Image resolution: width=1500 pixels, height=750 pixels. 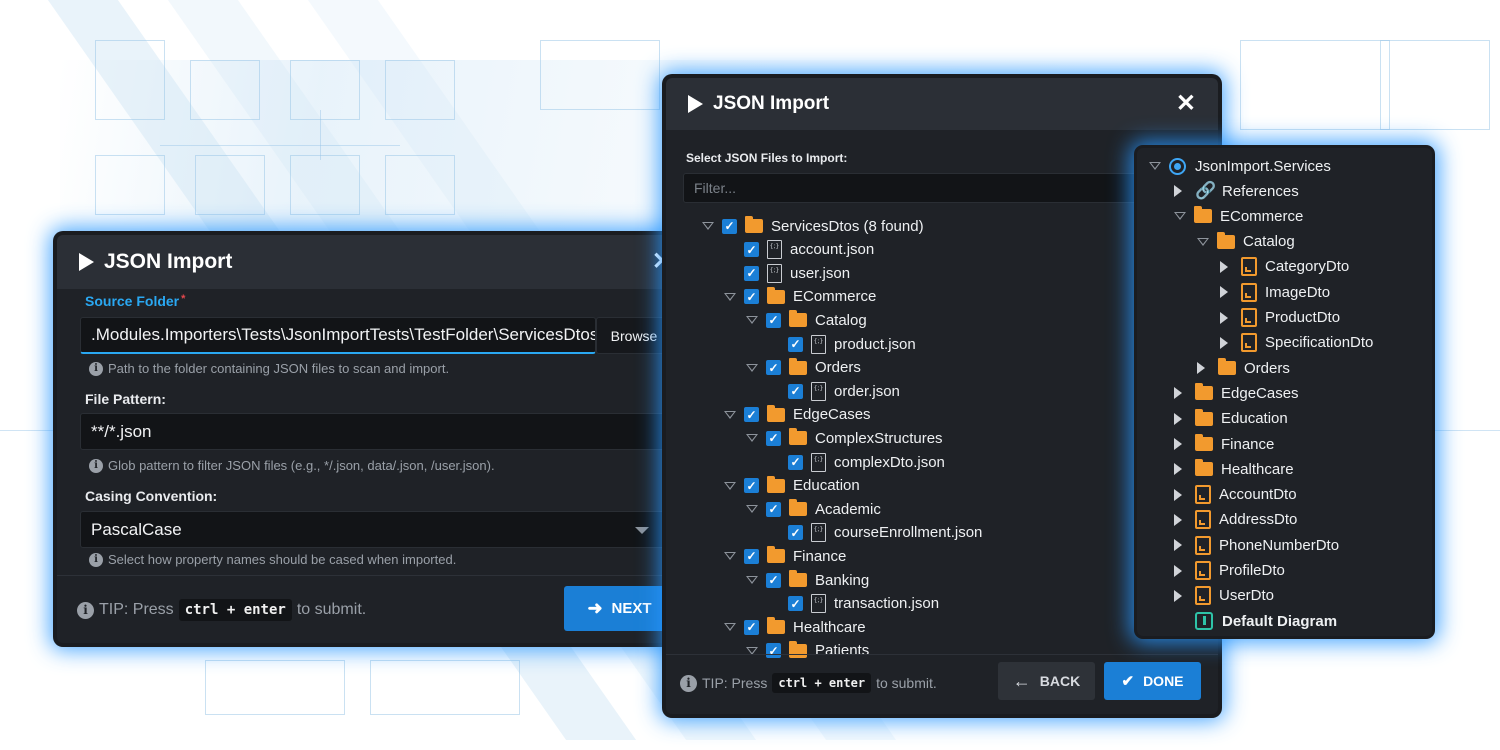 What do you see at coordinates (787, 273) in the screenshot?
I see `tree-file-item: ✓ user.json` at bounding box center [787, 273].